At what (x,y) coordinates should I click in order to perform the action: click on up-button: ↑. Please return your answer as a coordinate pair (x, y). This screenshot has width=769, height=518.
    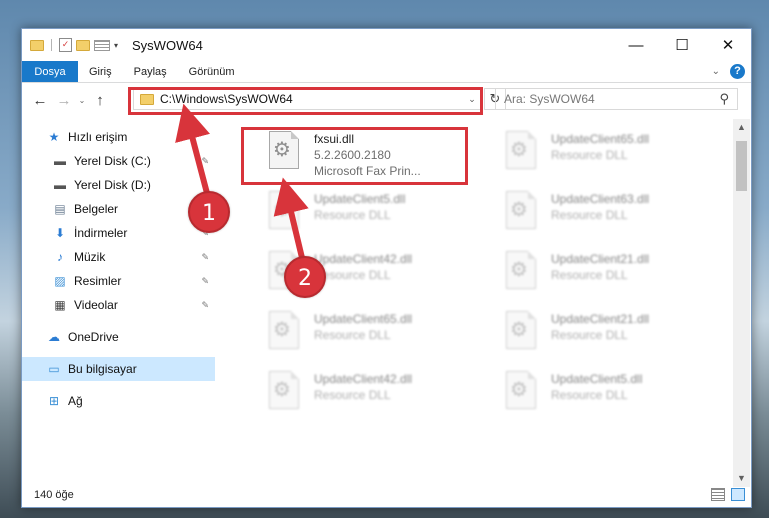
    Looking at the image, I should click on (100, 100).